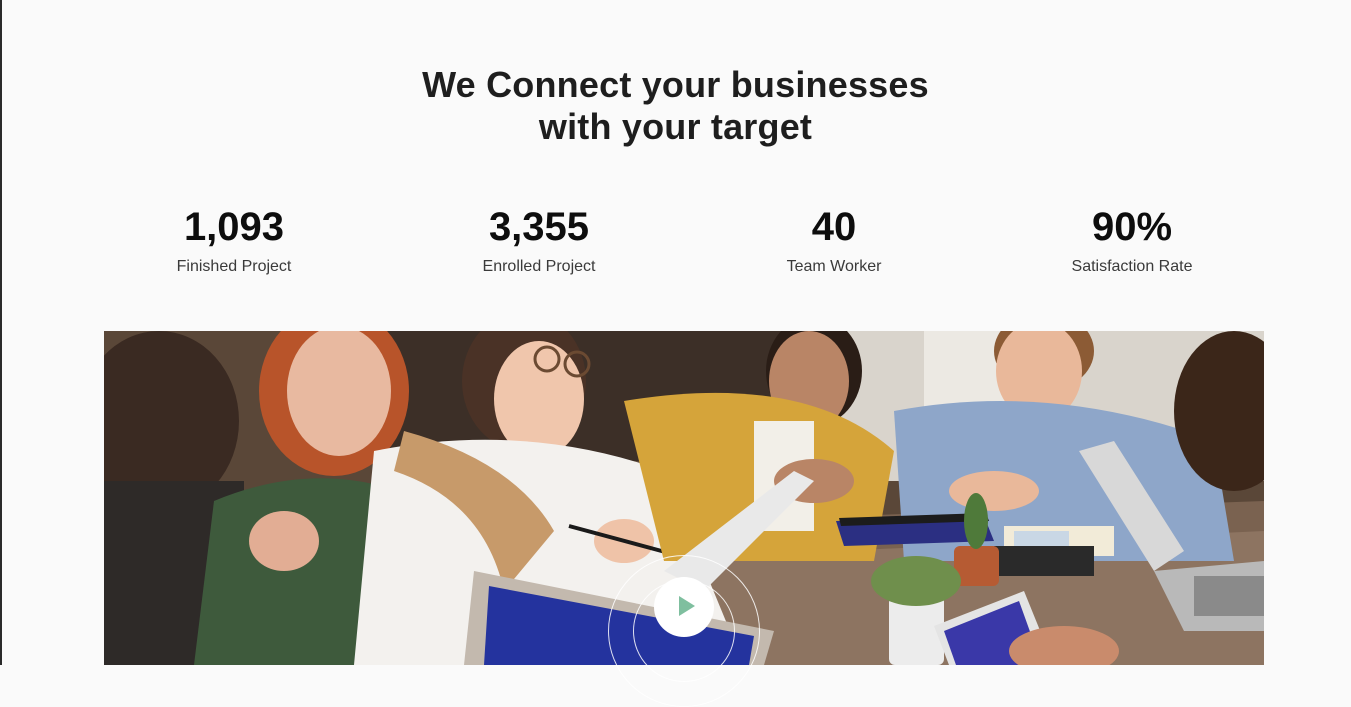  Describe the element at coordinates (834, 266) in the screenshot. I see `stat-label: Team Worker` at that location.